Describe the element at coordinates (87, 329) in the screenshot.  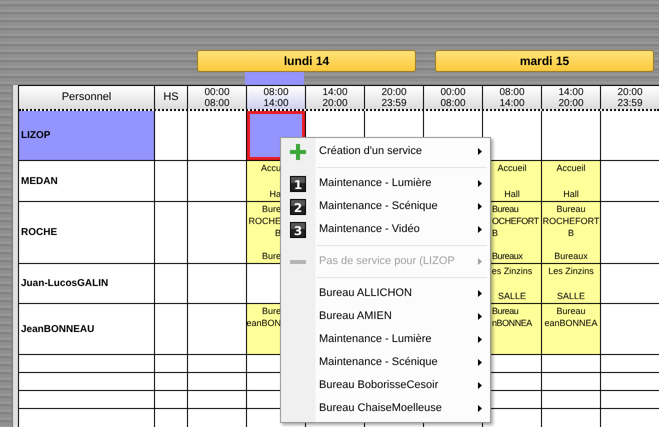
I see `staff-name: JeanBONNEAU` at that location.